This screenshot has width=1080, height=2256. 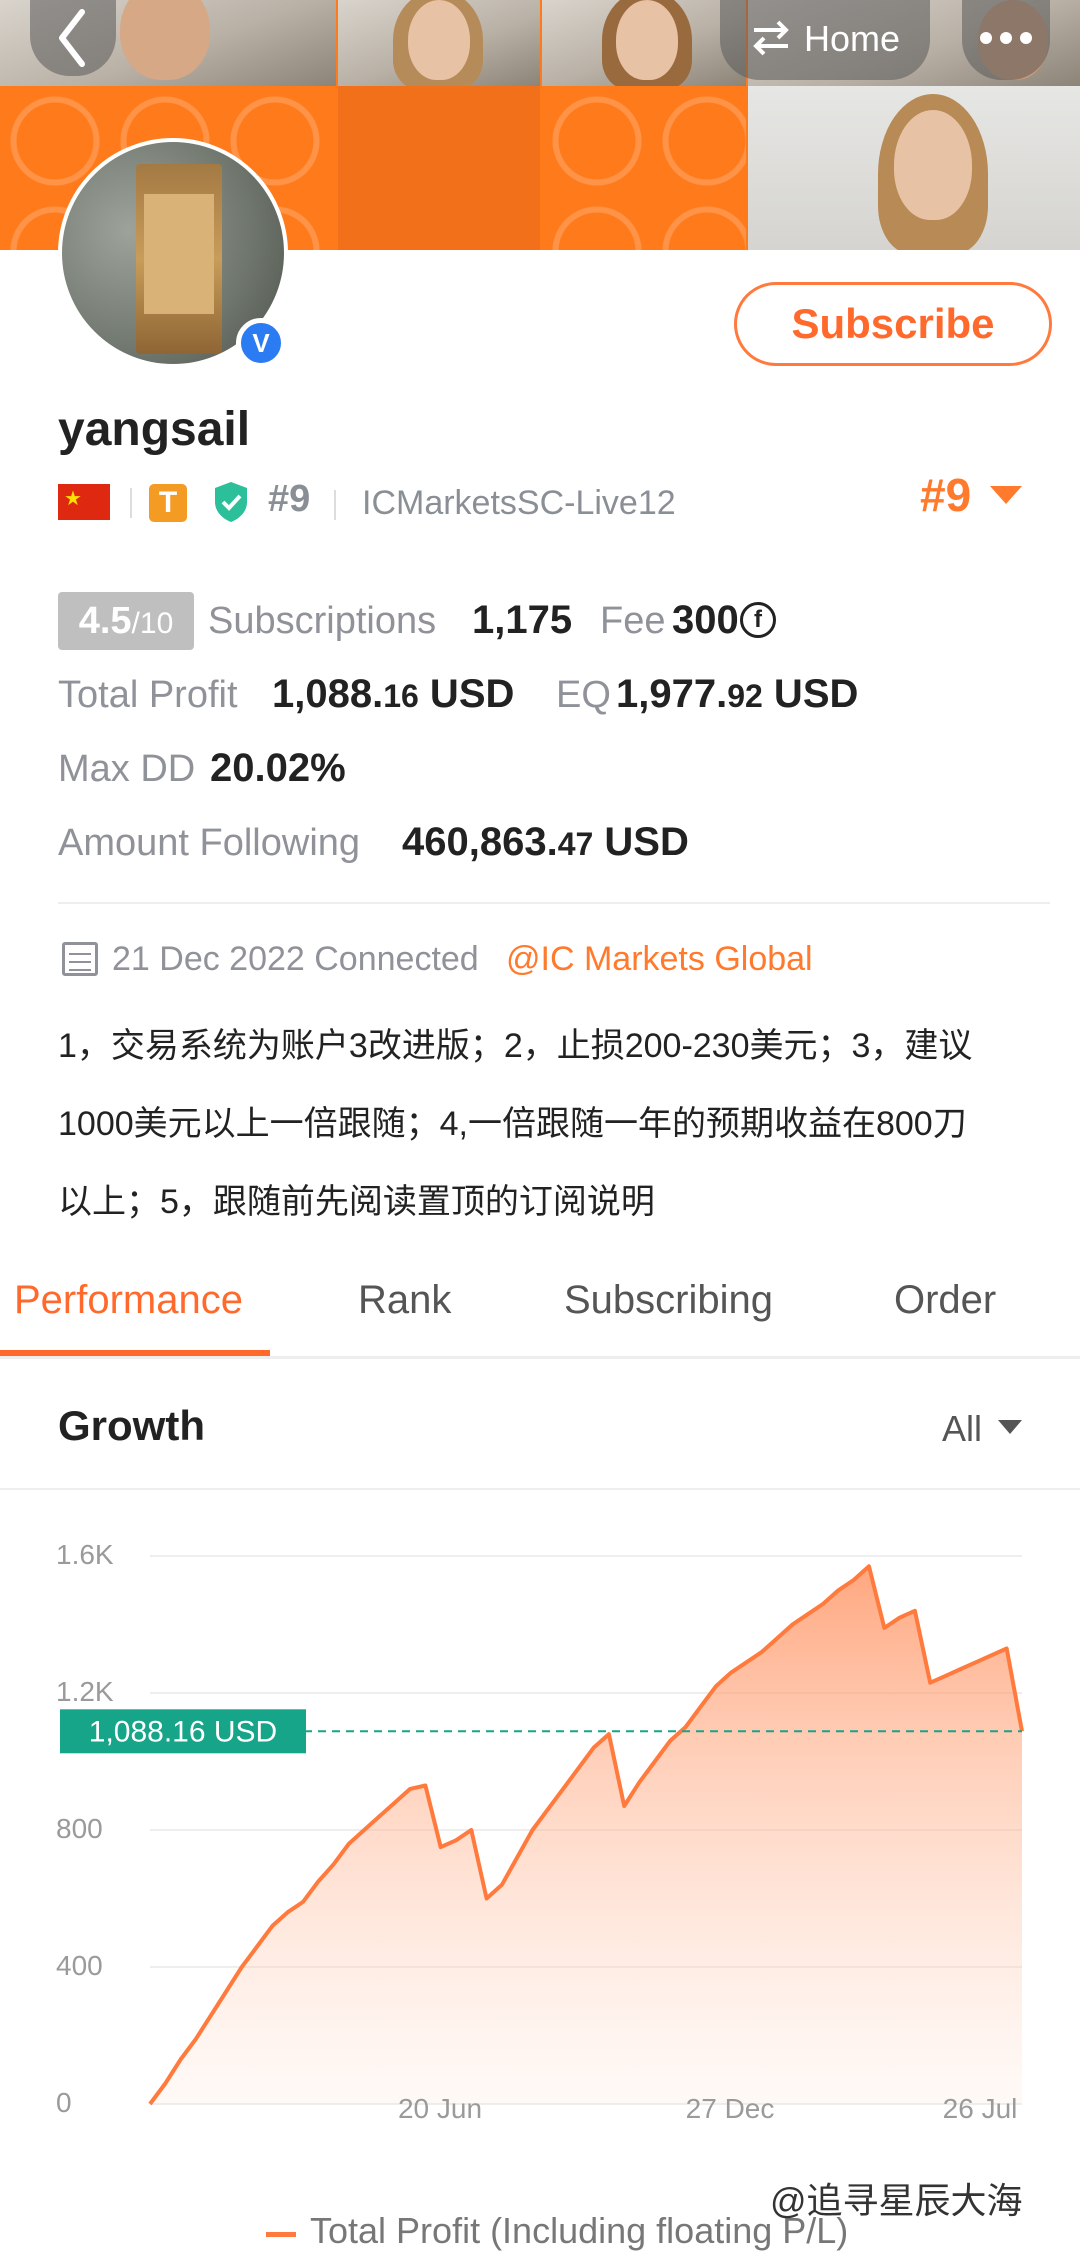 I want to click on legend-swatch, so click(x=281, y=2234).